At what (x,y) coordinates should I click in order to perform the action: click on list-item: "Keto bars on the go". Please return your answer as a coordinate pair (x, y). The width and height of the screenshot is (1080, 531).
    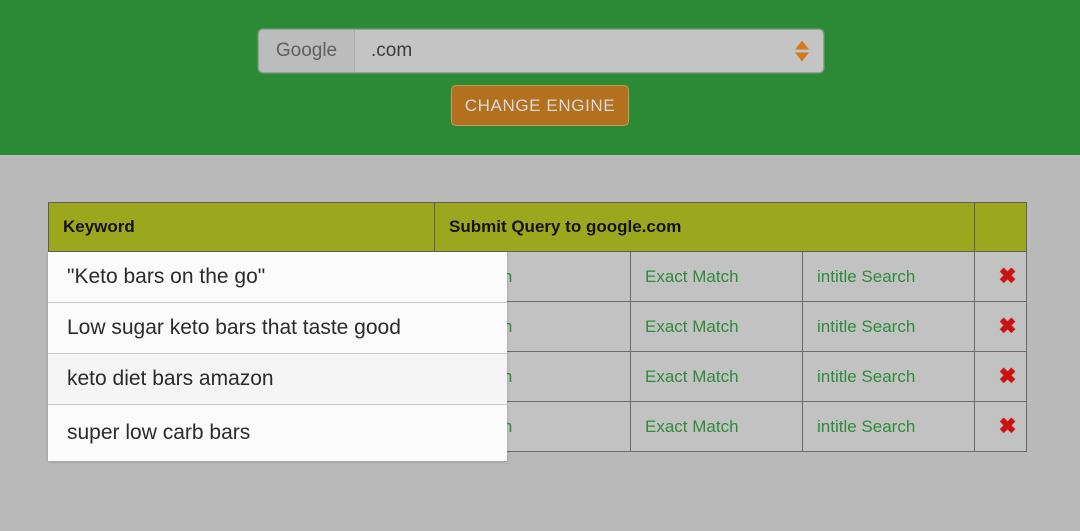
    Looking at the image, I should click on (277, 277).